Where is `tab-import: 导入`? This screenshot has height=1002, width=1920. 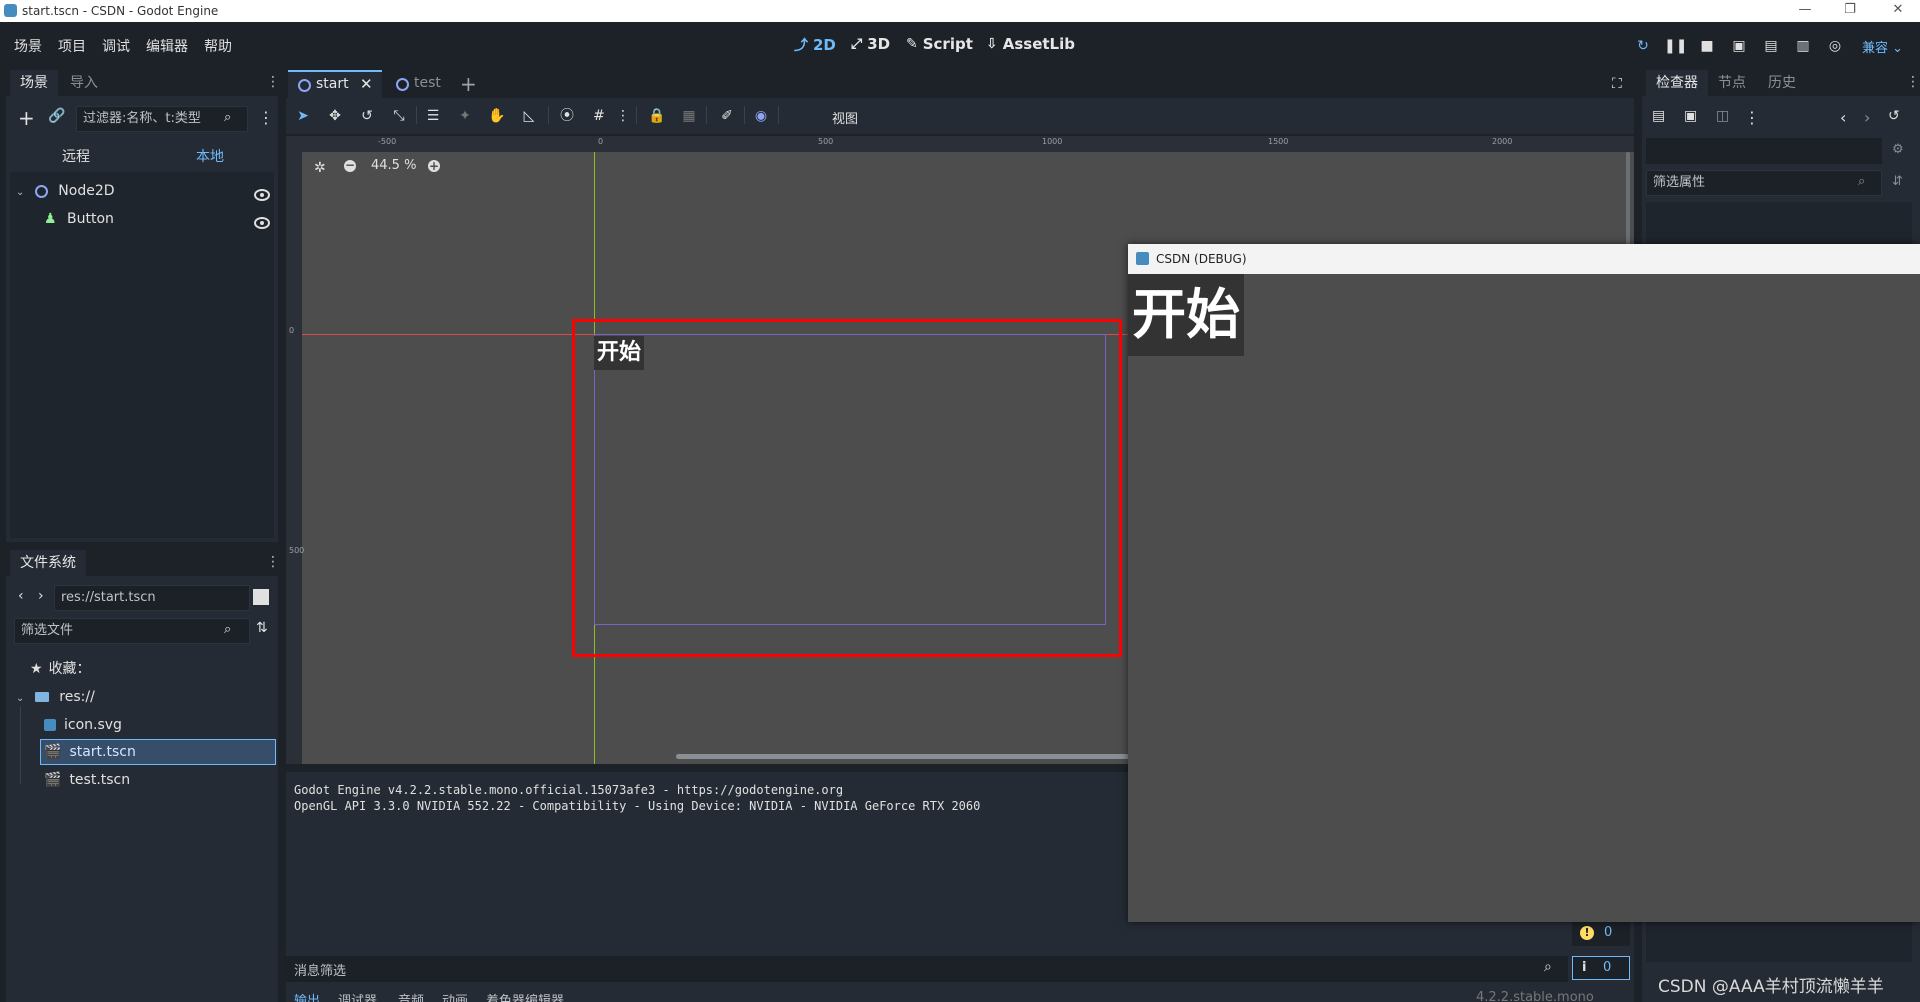
tab-import: 导入 is located at coordinates (84, 83).